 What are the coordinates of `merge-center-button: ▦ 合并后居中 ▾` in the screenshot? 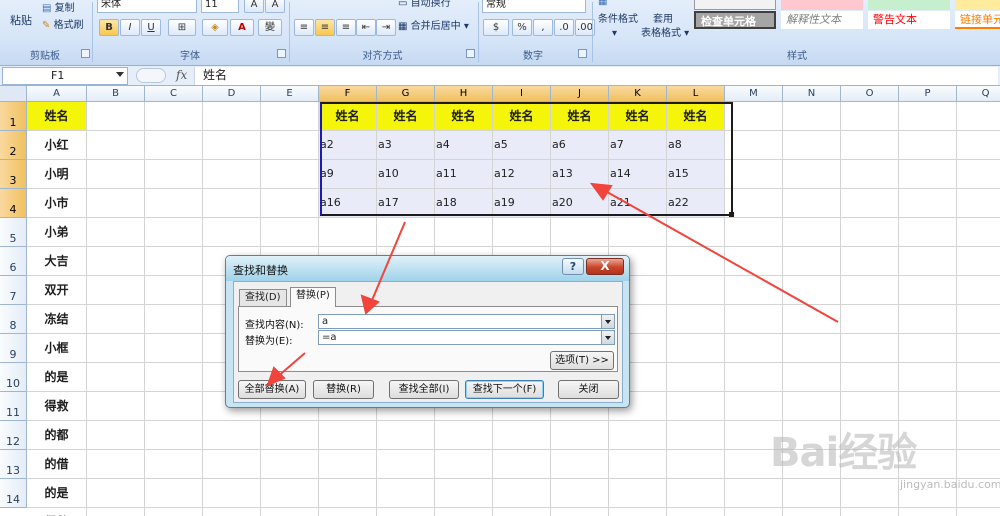 It's located at (433, 27).